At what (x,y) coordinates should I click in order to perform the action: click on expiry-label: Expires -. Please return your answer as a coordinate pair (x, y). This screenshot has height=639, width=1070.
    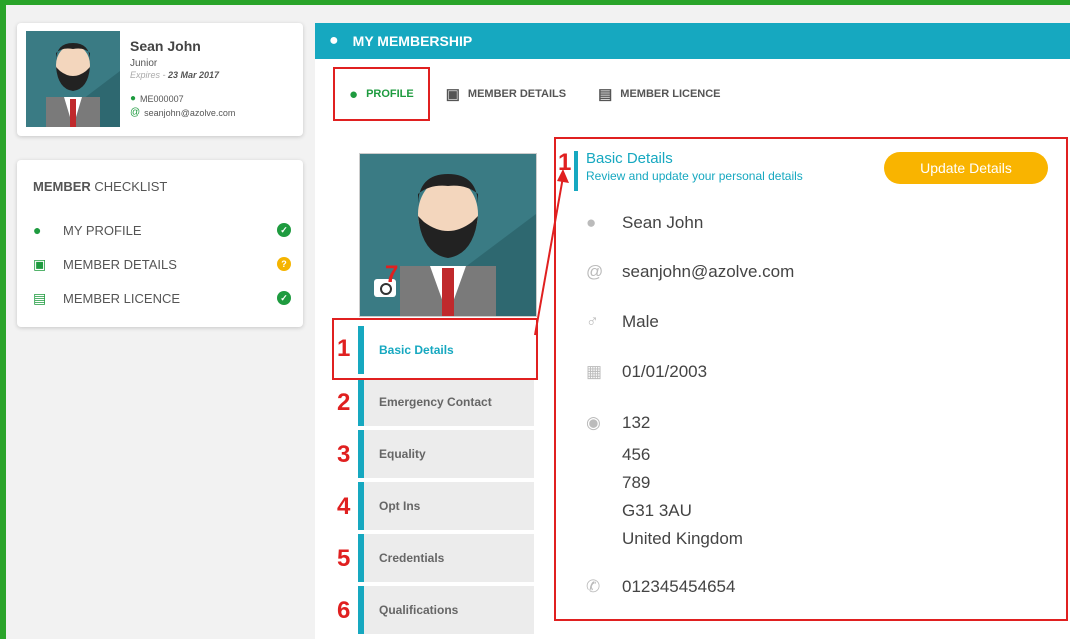
    Looking at the image, I should click on (149, 75).